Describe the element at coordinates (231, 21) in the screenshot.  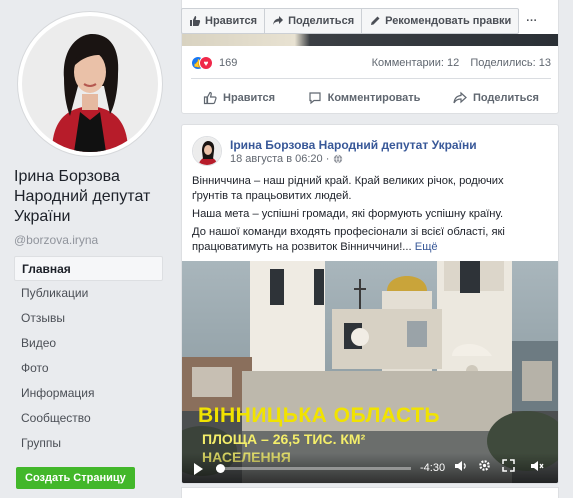
I see `page-like-label: Нравится` at that location.